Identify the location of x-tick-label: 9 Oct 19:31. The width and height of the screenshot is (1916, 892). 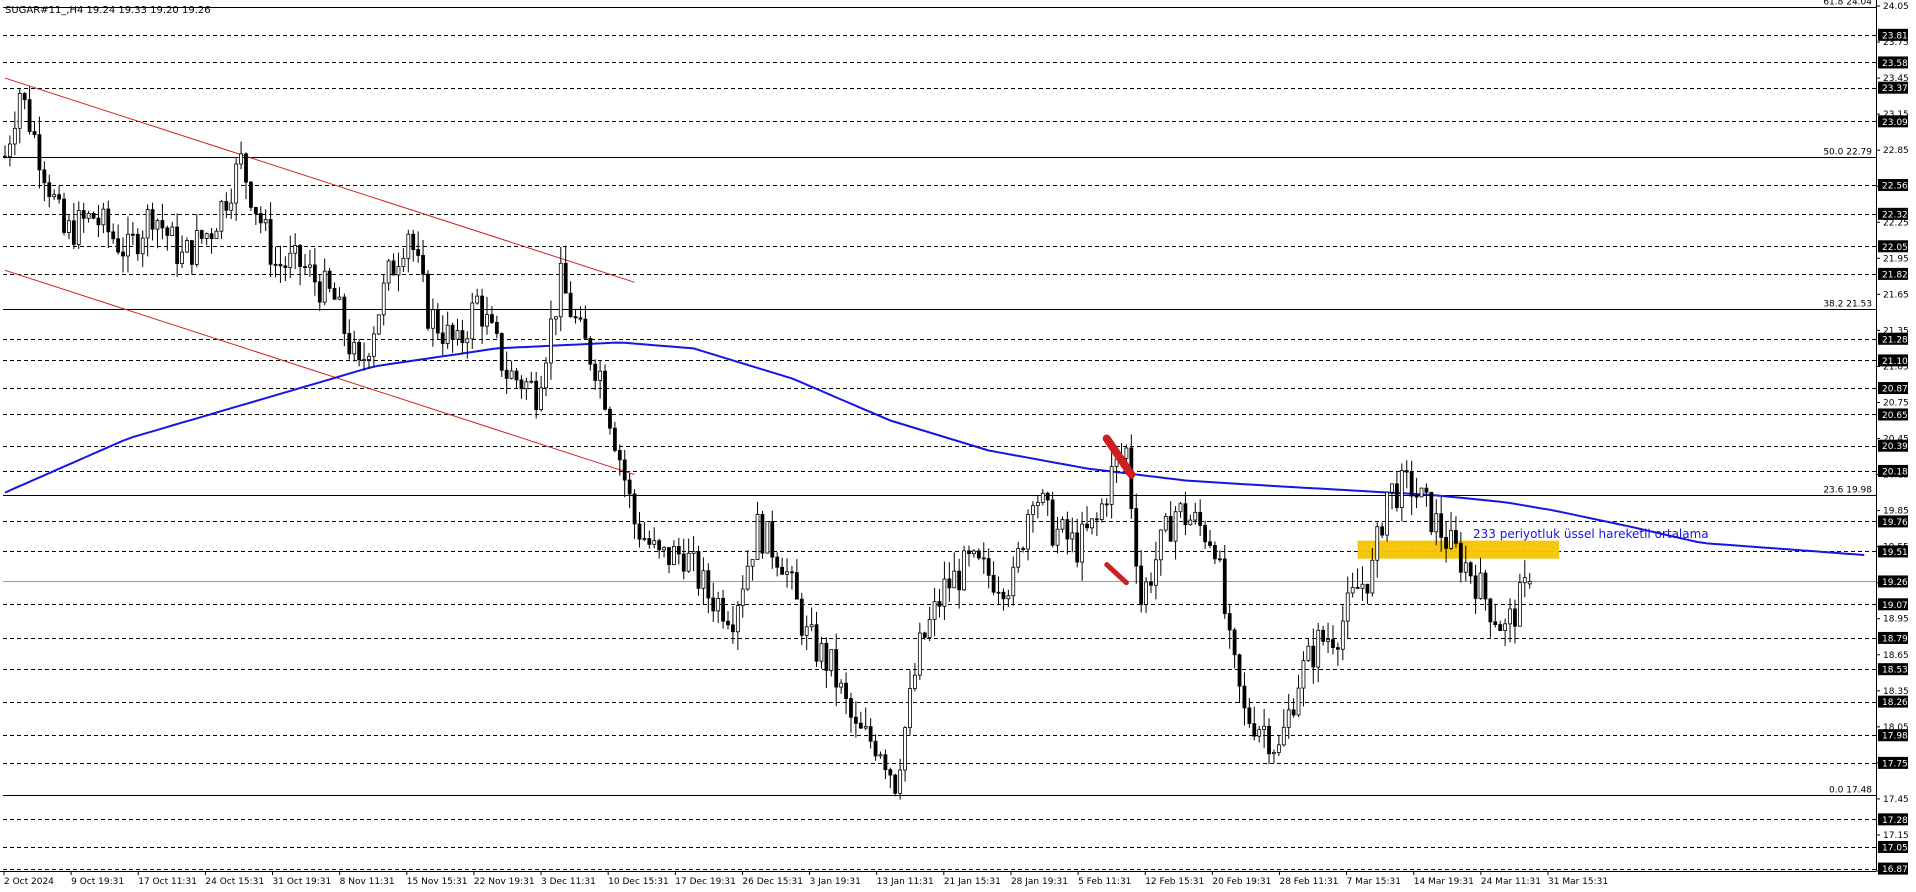
(97, 882).